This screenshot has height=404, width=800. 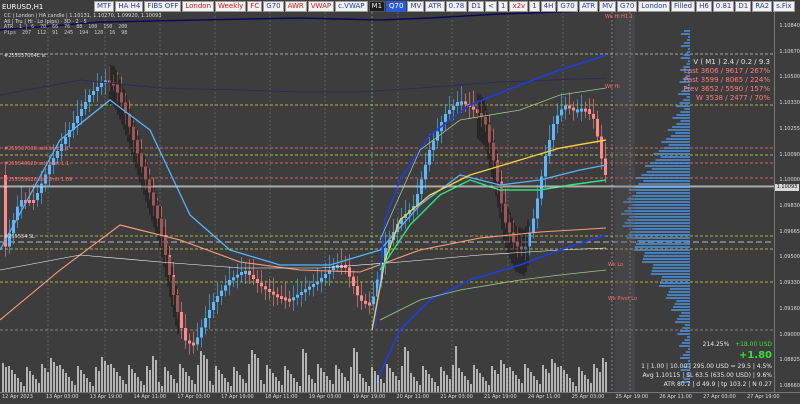 I want to click on toolbar-button-19: 1, so click(x=534, y=6).